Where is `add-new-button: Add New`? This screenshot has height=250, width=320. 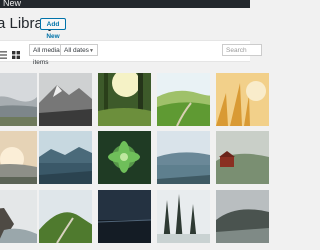 add-new-button: Add New is located at coordinates (53, 29).